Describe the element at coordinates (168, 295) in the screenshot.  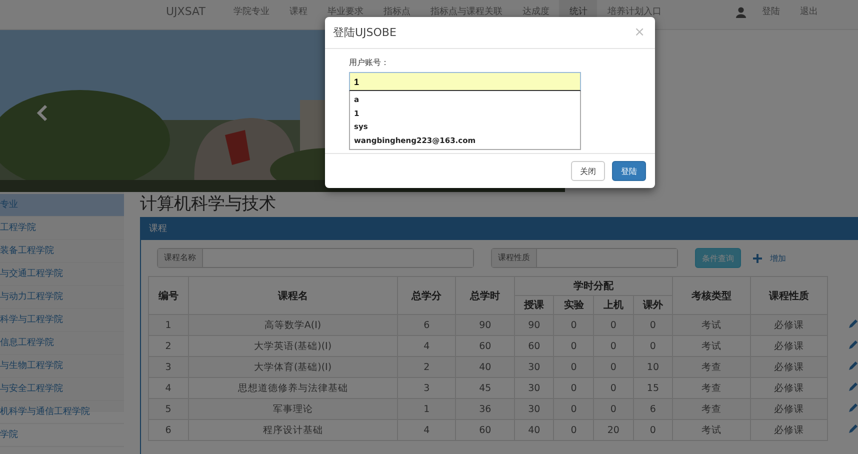
I see `column-header: 编号` at that location.